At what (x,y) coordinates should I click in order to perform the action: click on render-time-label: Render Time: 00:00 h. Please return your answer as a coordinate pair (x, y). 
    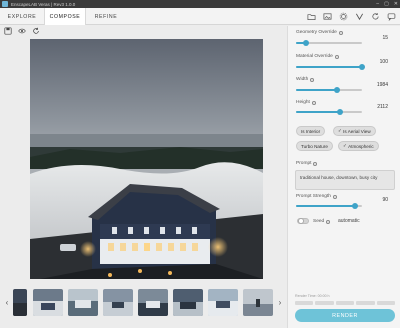
    Looking at the image, I should click on (312, 296).